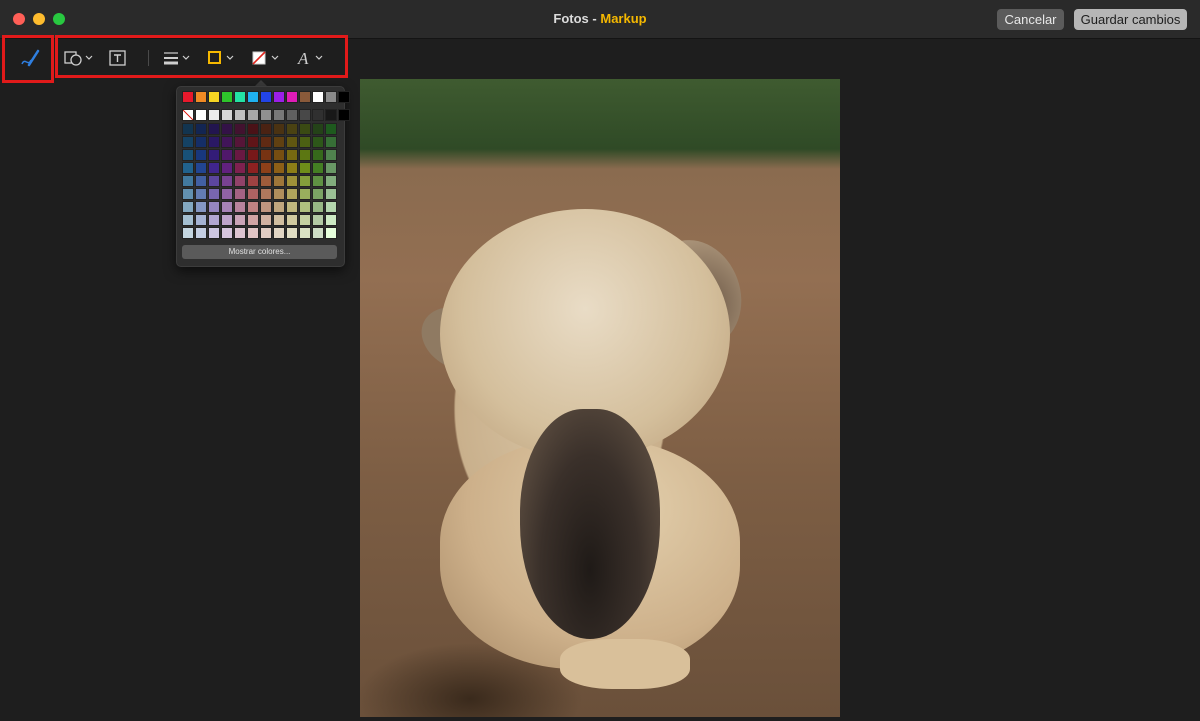 The height and width of the screenshot is (721, 1200). I want to click on text-tool, so click(118, 58).